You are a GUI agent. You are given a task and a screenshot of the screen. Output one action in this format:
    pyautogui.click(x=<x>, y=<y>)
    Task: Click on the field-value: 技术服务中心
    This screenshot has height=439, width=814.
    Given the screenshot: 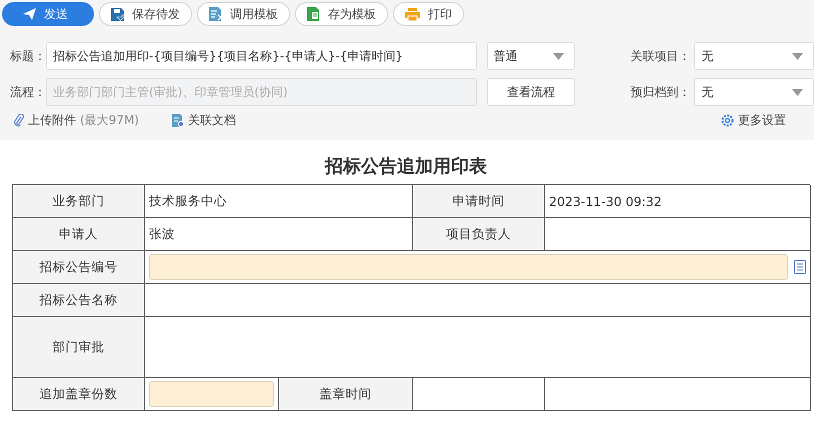 What is the action you would take?
    pyautogui.click(x=279, y=201)
    